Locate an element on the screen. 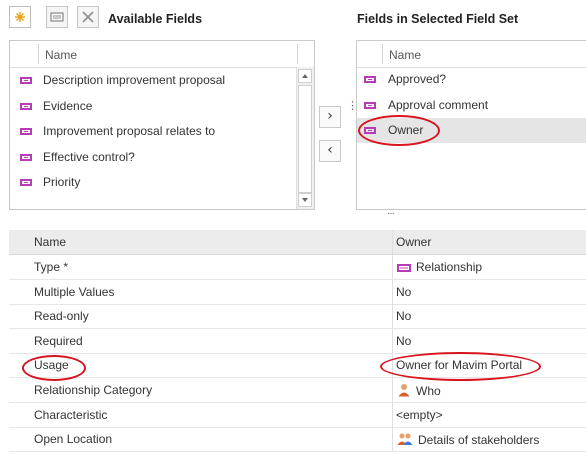 This screenshot has width=586, height=468. delete-button is located at coordinates (88, 17).